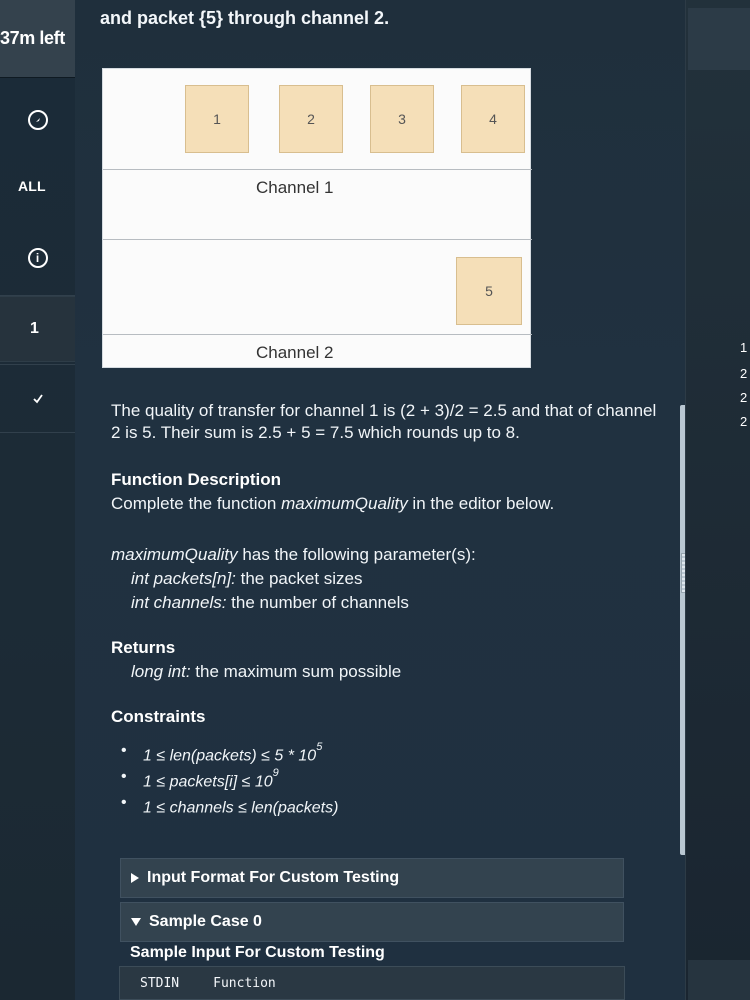 The width and height of the screenshot is (750, 1000). What do you see at coordinates (311, 119) in the screenshot?
I see `packet-2: 2` at bounding box center [311, 119].